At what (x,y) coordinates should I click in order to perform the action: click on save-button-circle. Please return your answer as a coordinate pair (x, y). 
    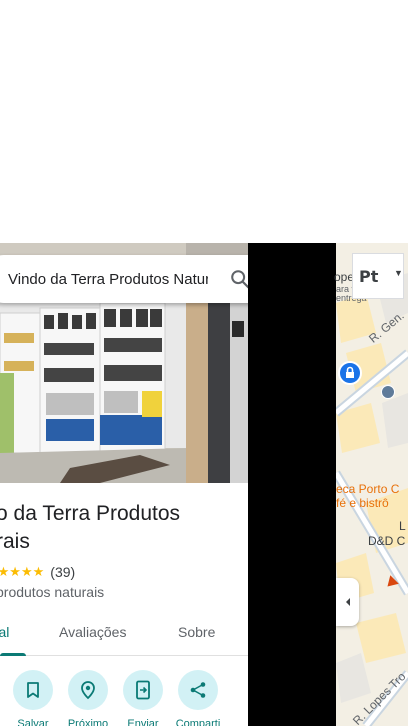
    Looking at the image, I should click on (33, 690).